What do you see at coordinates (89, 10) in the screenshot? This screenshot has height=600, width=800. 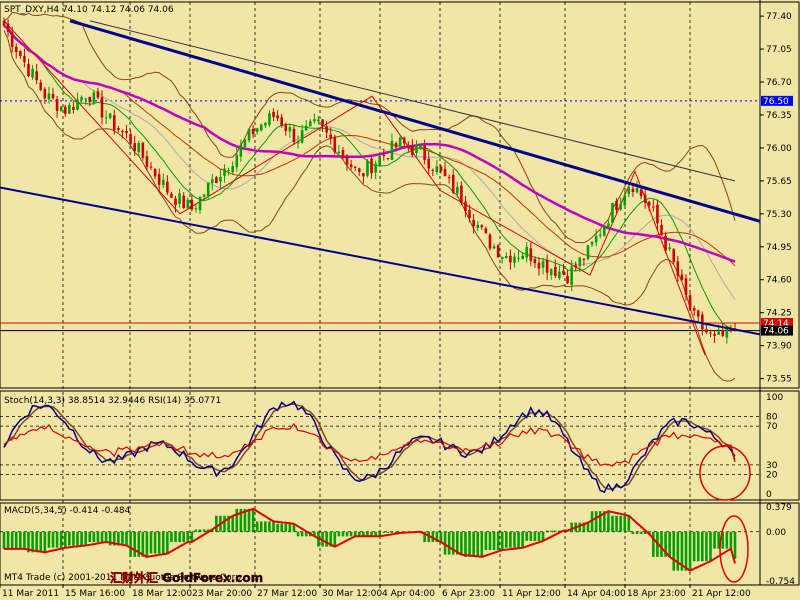 I see `price-panel-header: SPT_DXY,H4 74.10 74.12 74.06 74.06` at bounding box center [89, 10].